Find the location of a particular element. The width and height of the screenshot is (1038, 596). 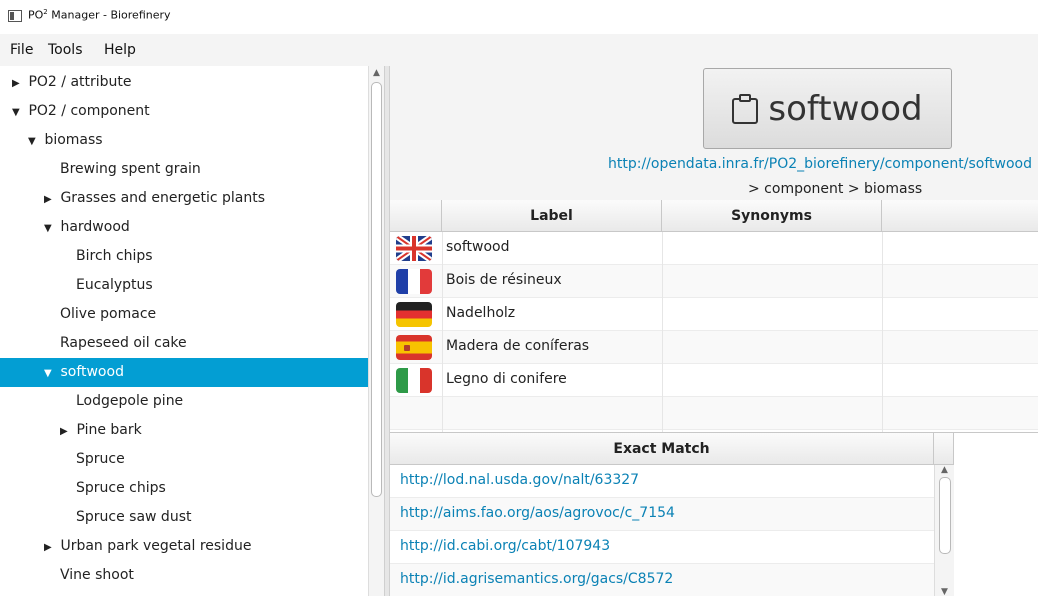

menu-tools: Tools is located at coordinates (65, 50).